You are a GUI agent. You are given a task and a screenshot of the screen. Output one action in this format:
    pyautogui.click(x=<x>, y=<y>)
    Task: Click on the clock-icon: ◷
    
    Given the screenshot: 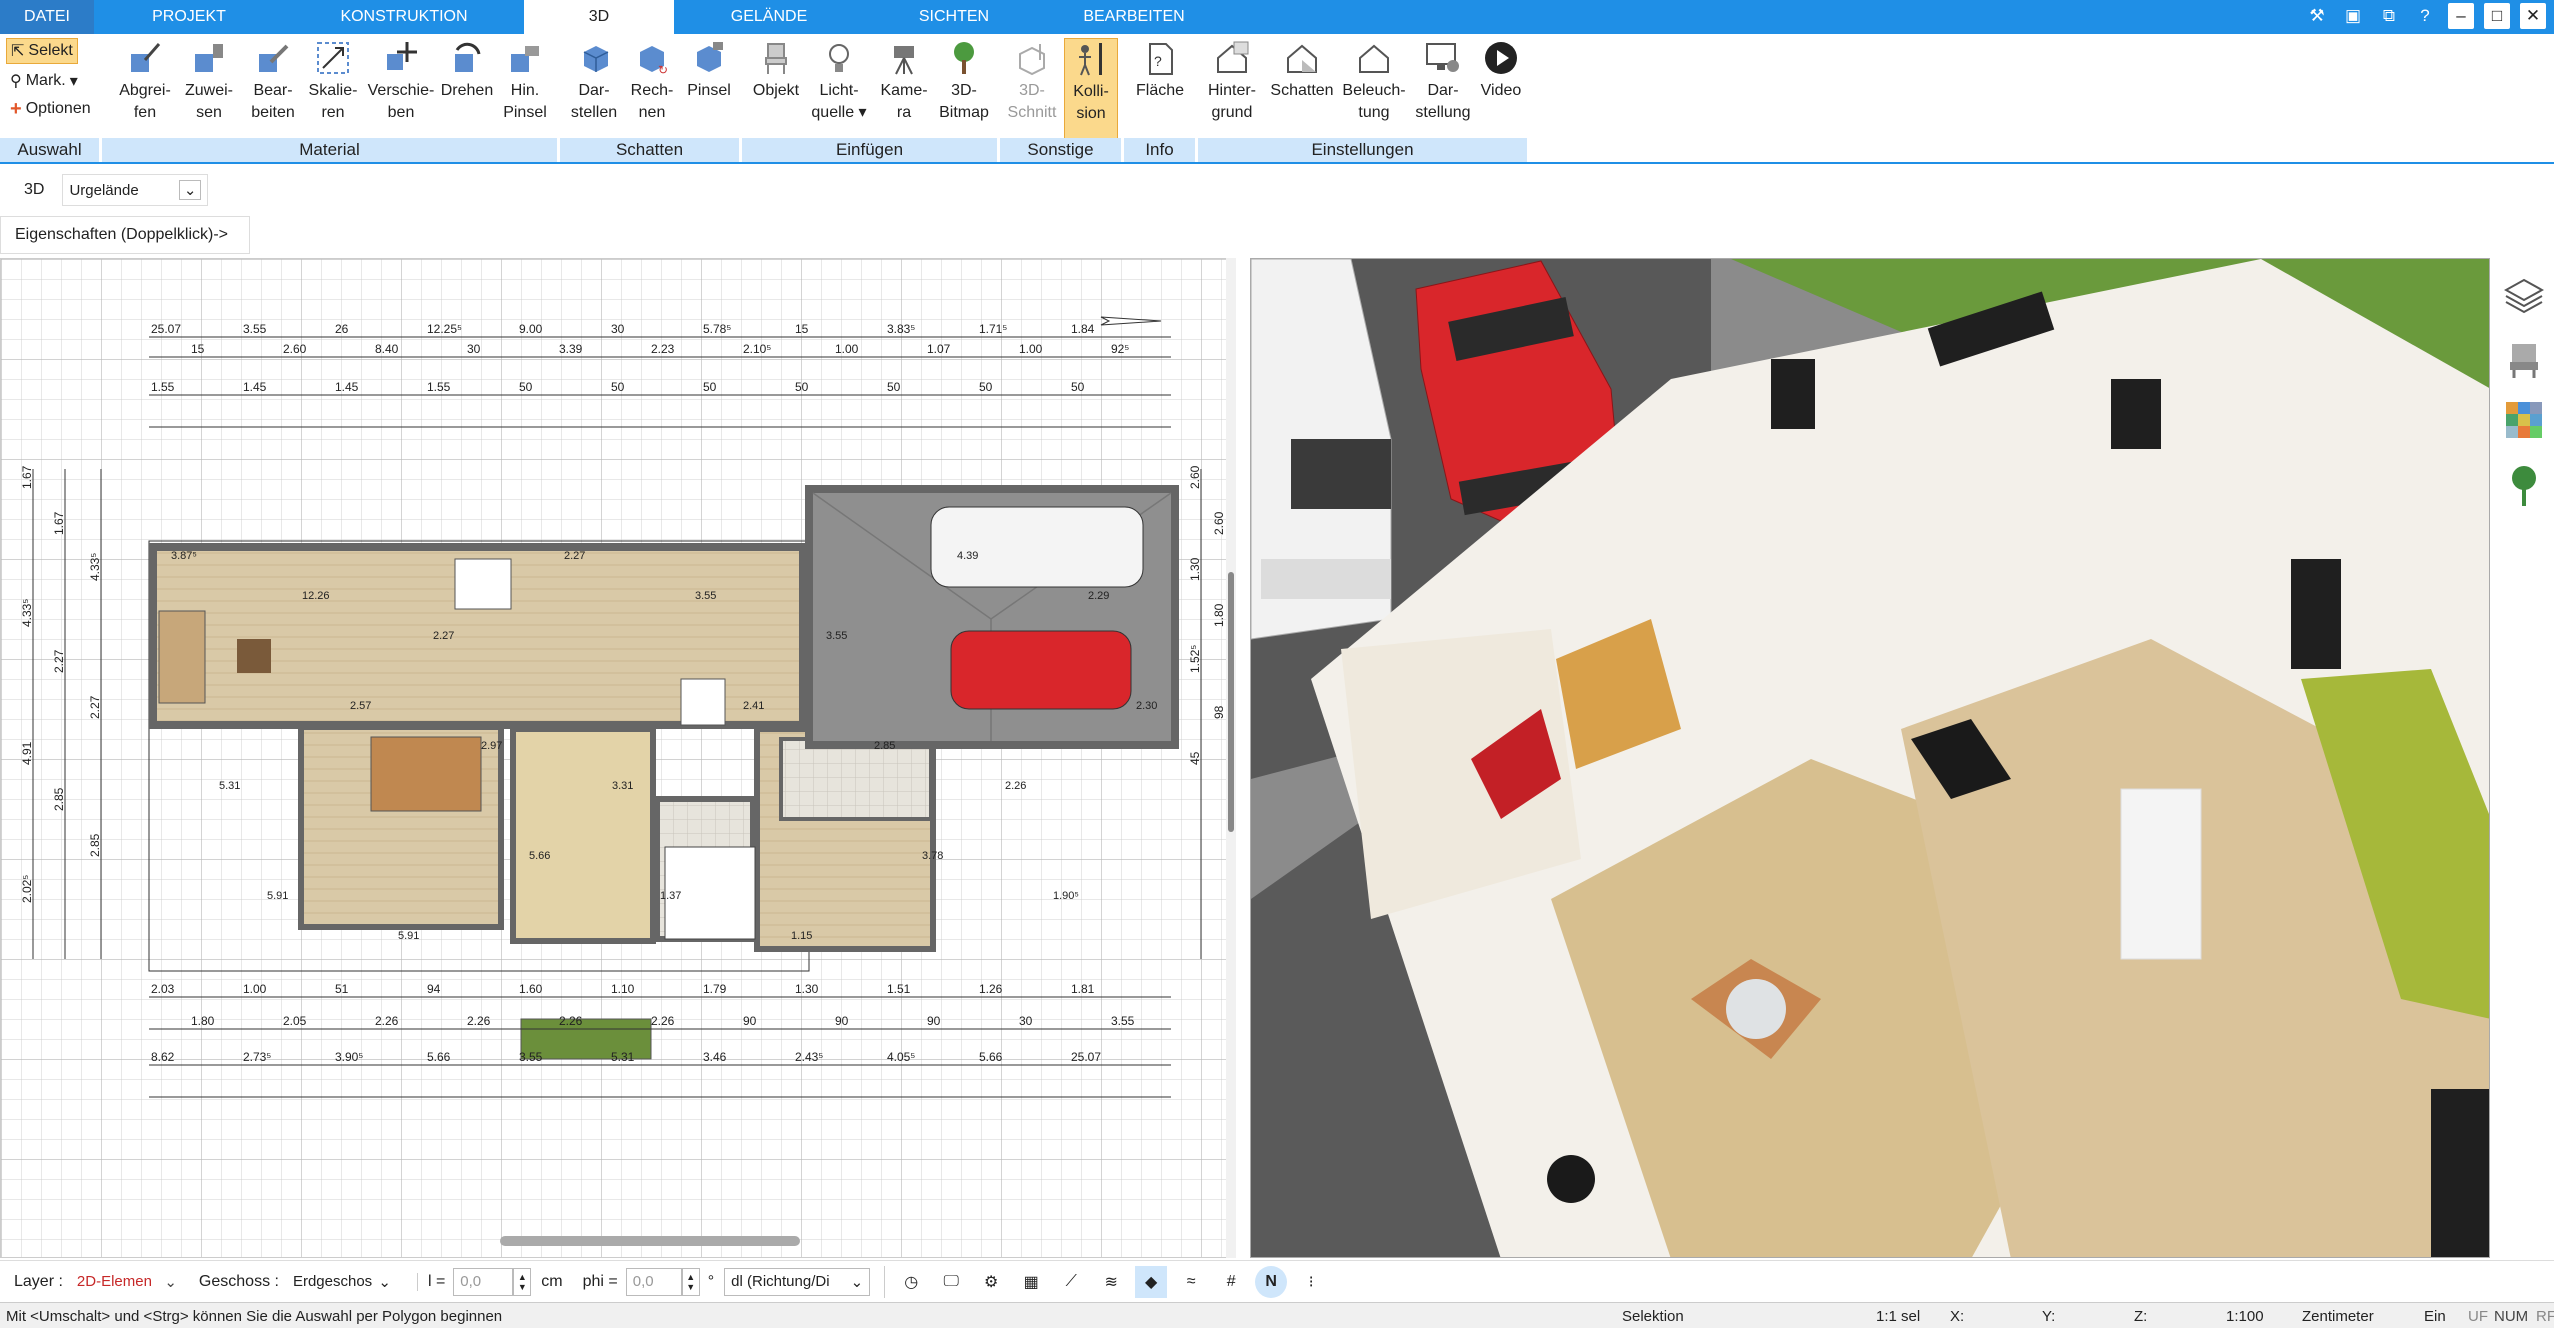 What is the action you would take?
    pyautogui.click(x=911, y=1282)
    